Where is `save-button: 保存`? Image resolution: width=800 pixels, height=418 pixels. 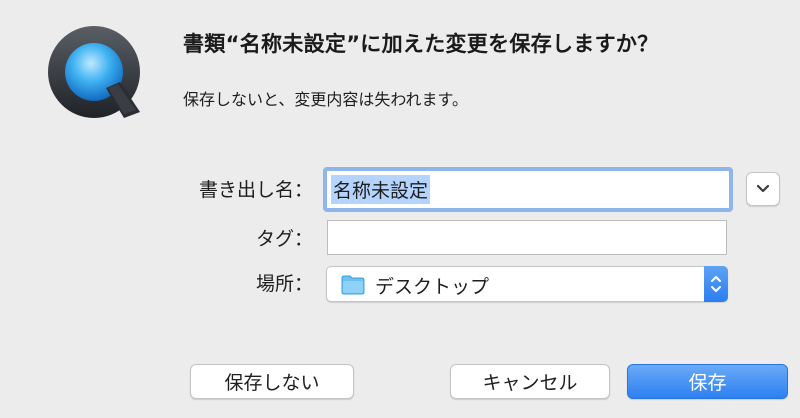
save-button: 保存 is located at coordinates (707, 381).